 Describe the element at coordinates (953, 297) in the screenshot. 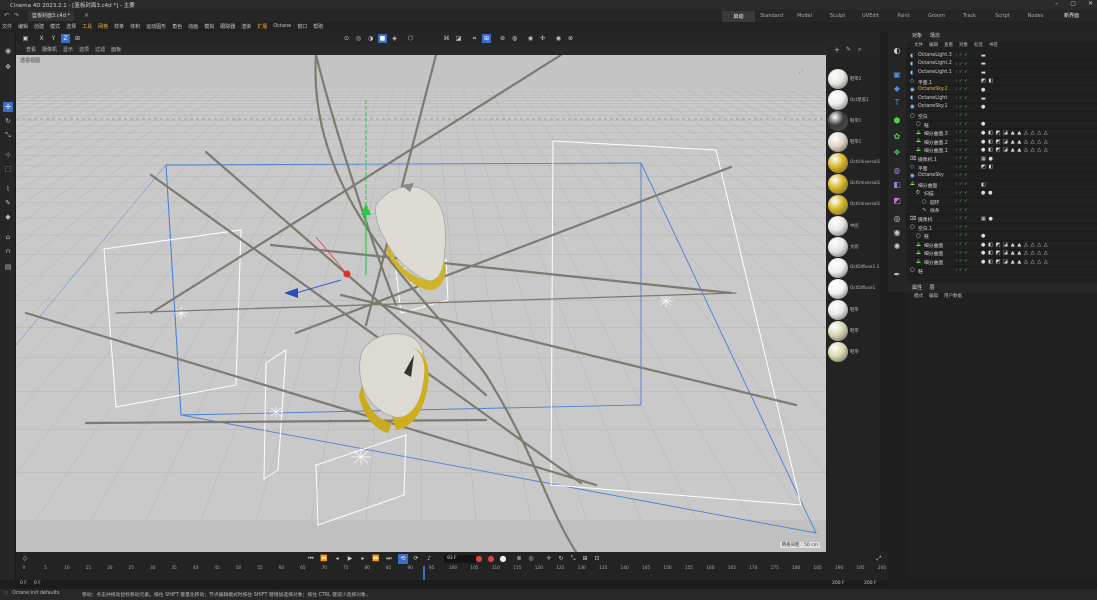

I see `attribute-menu-item: 用户数据` at that location.